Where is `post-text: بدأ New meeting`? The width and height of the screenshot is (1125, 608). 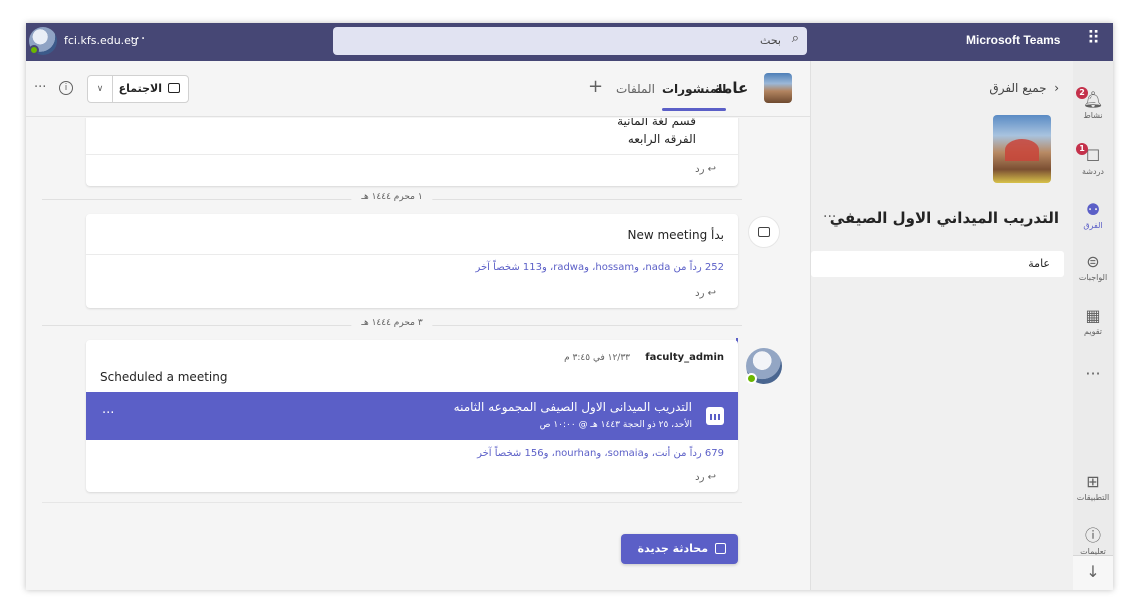
post-text: بدأ New meeting is located at coordinates (675, 235).